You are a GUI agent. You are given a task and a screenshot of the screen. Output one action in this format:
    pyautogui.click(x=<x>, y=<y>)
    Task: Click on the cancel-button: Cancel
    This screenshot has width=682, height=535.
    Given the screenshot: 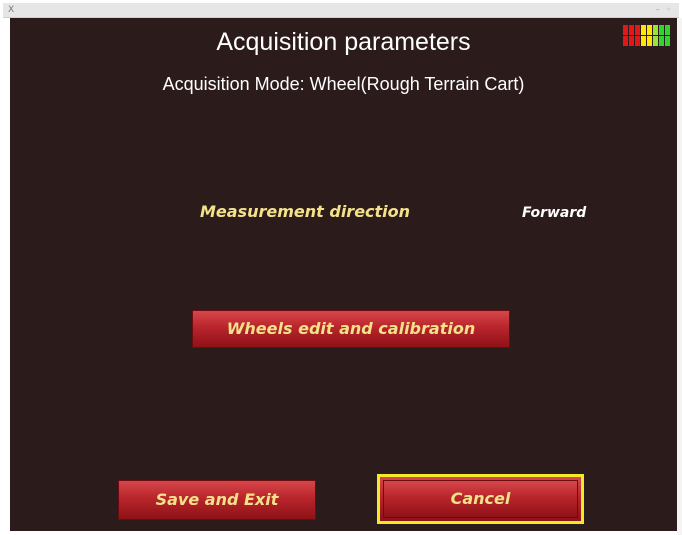 What is the action you would take?
    pyautogui.click(x=480, y=499)
    